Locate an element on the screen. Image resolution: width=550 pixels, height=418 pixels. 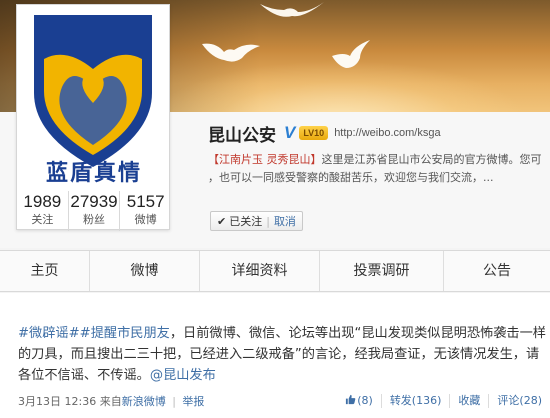
weibo-count: 5157 微博 is located at coordinates (145, 211).